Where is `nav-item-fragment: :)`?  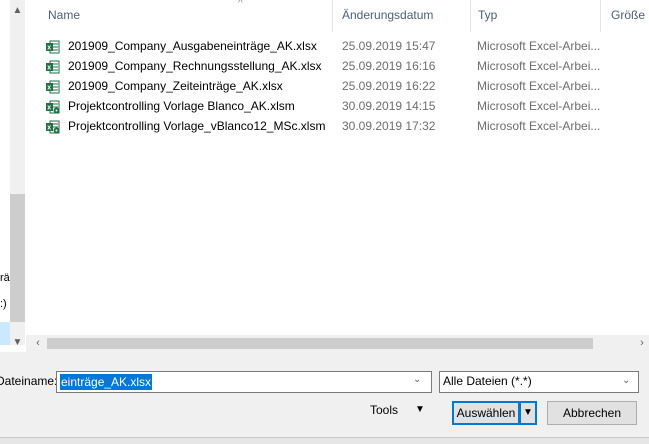
nav-item-fragment: :) is located at coordinates (3, 304).